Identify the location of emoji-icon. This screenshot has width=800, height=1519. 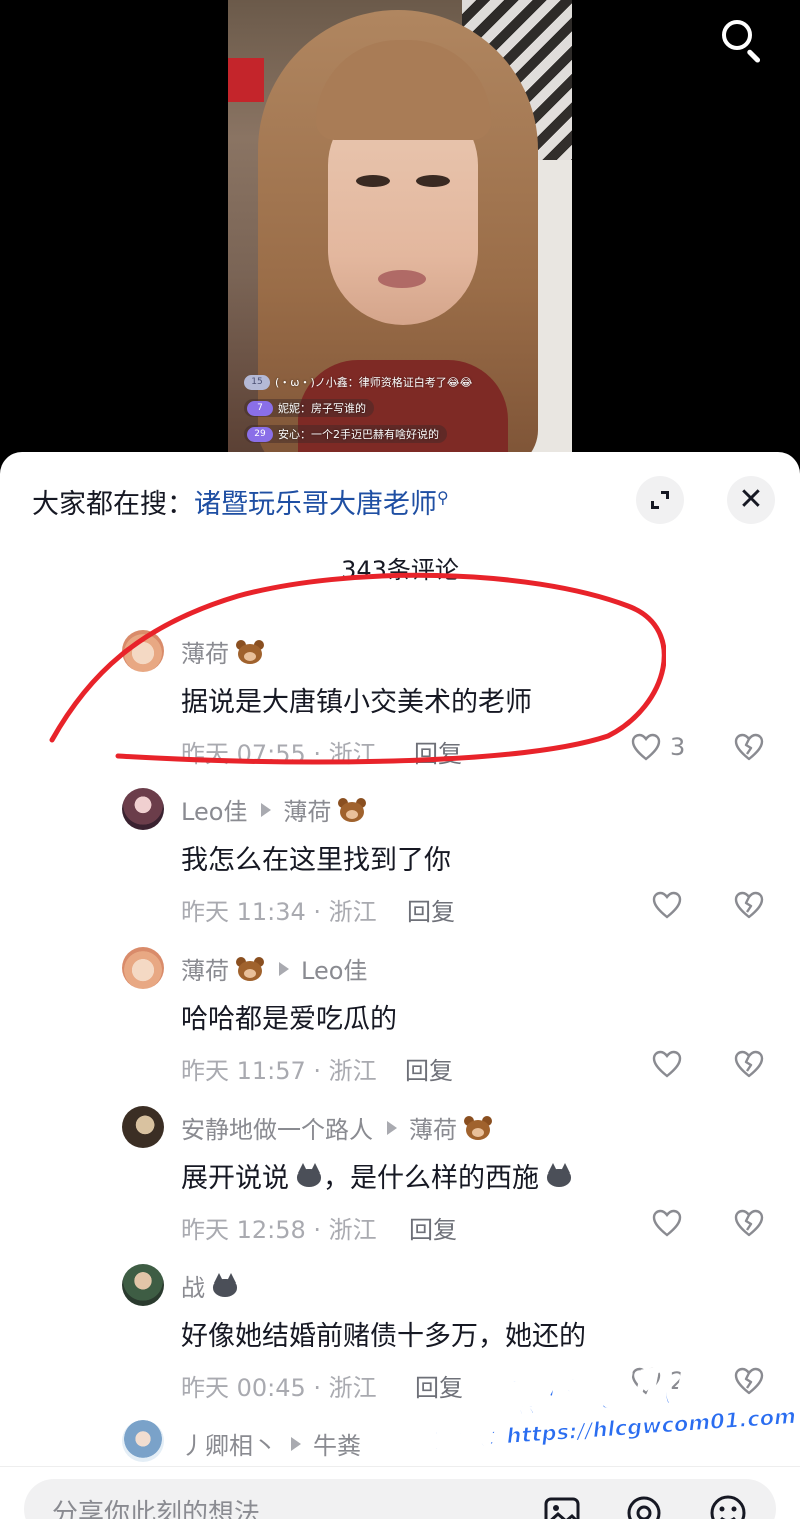
(728, 1506).